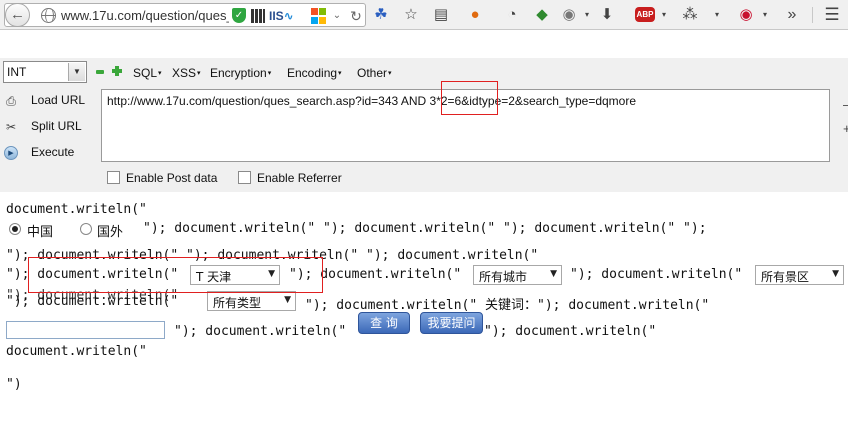  I want to click on grey-circle-icon: ◉, so click(569, 15).